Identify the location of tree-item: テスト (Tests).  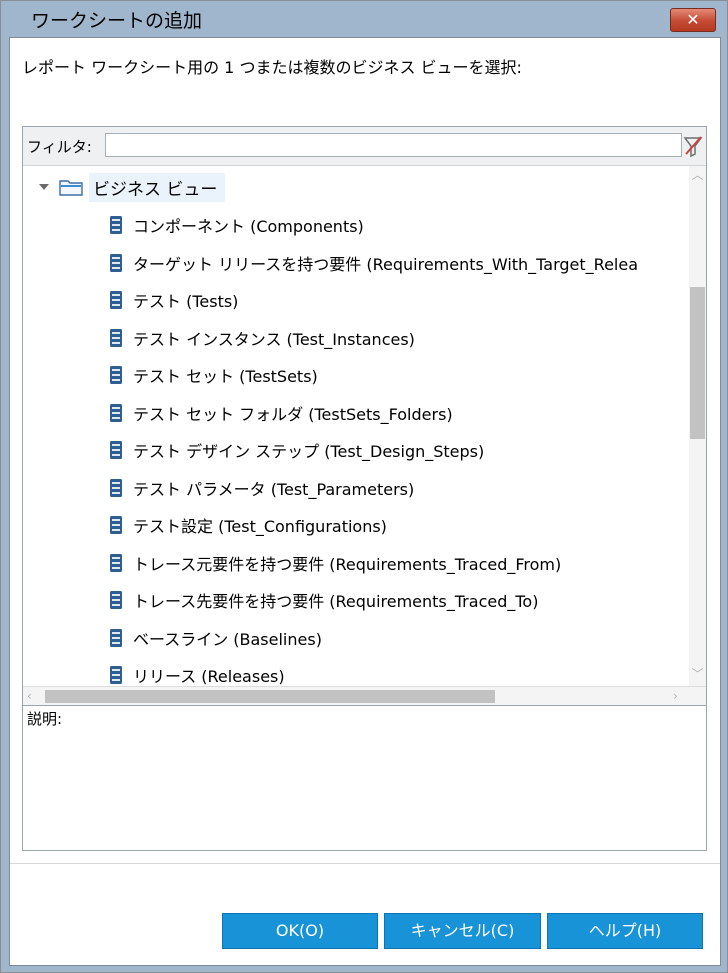
(173, 300).